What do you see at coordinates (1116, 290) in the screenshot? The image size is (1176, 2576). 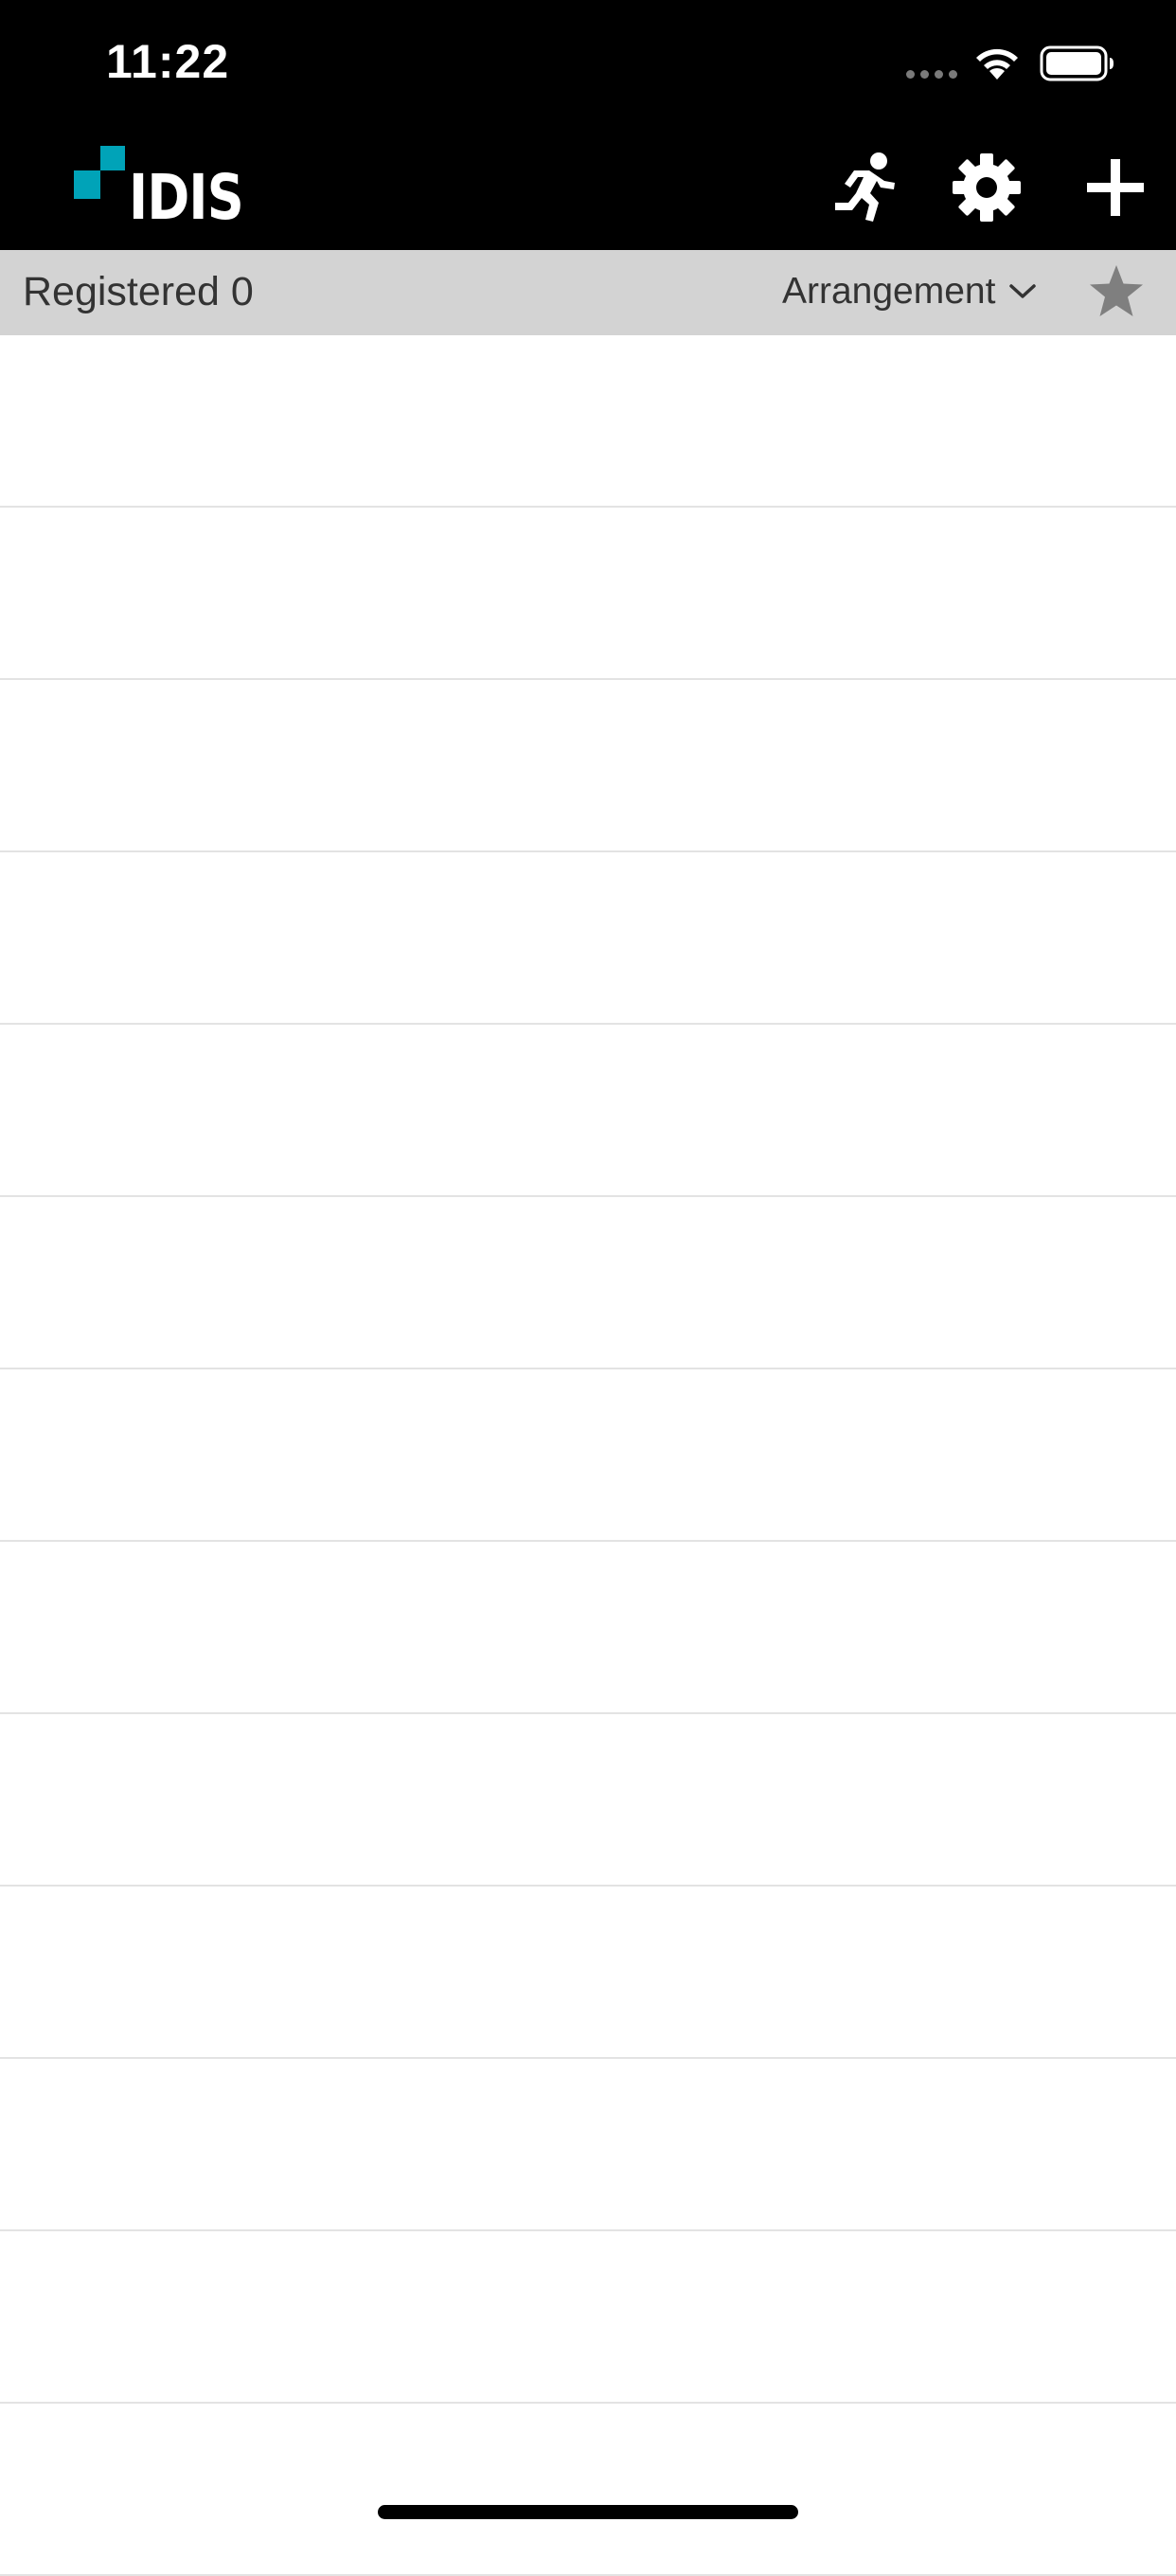 I see `star-icon` at bounding box center [1116, 290].